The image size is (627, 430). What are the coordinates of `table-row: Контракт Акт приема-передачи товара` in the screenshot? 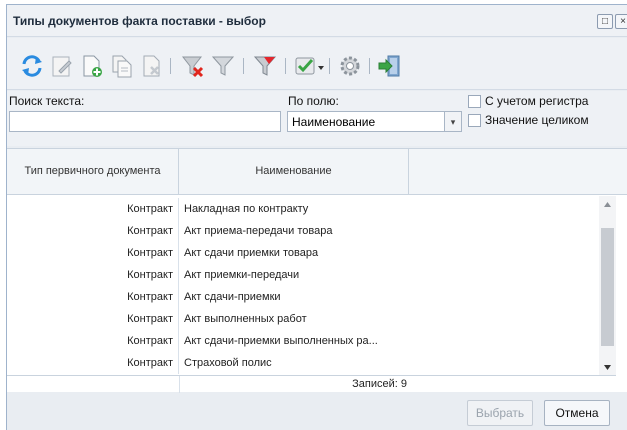 It's located at (303, 231).